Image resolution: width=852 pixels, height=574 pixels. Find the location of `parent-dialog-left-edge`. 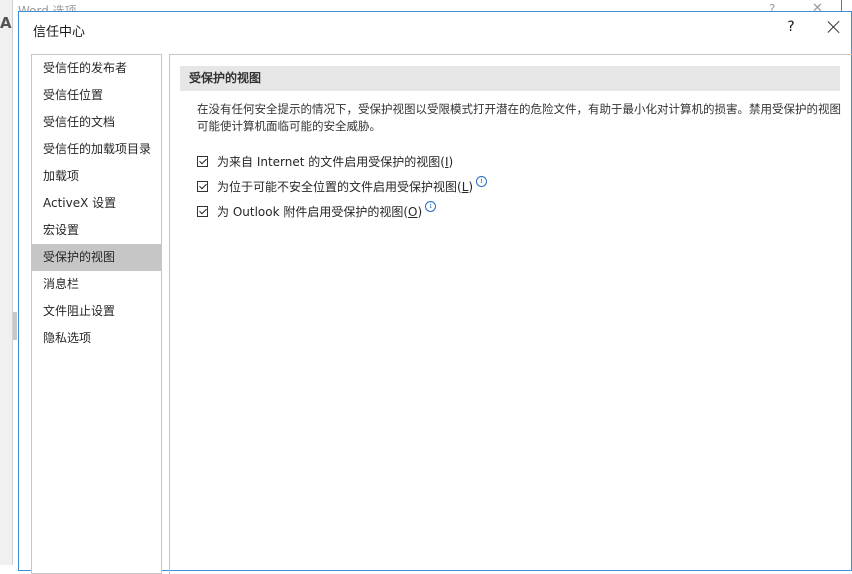

parent-dialog-left-edge is located at coordinates (6, 282).